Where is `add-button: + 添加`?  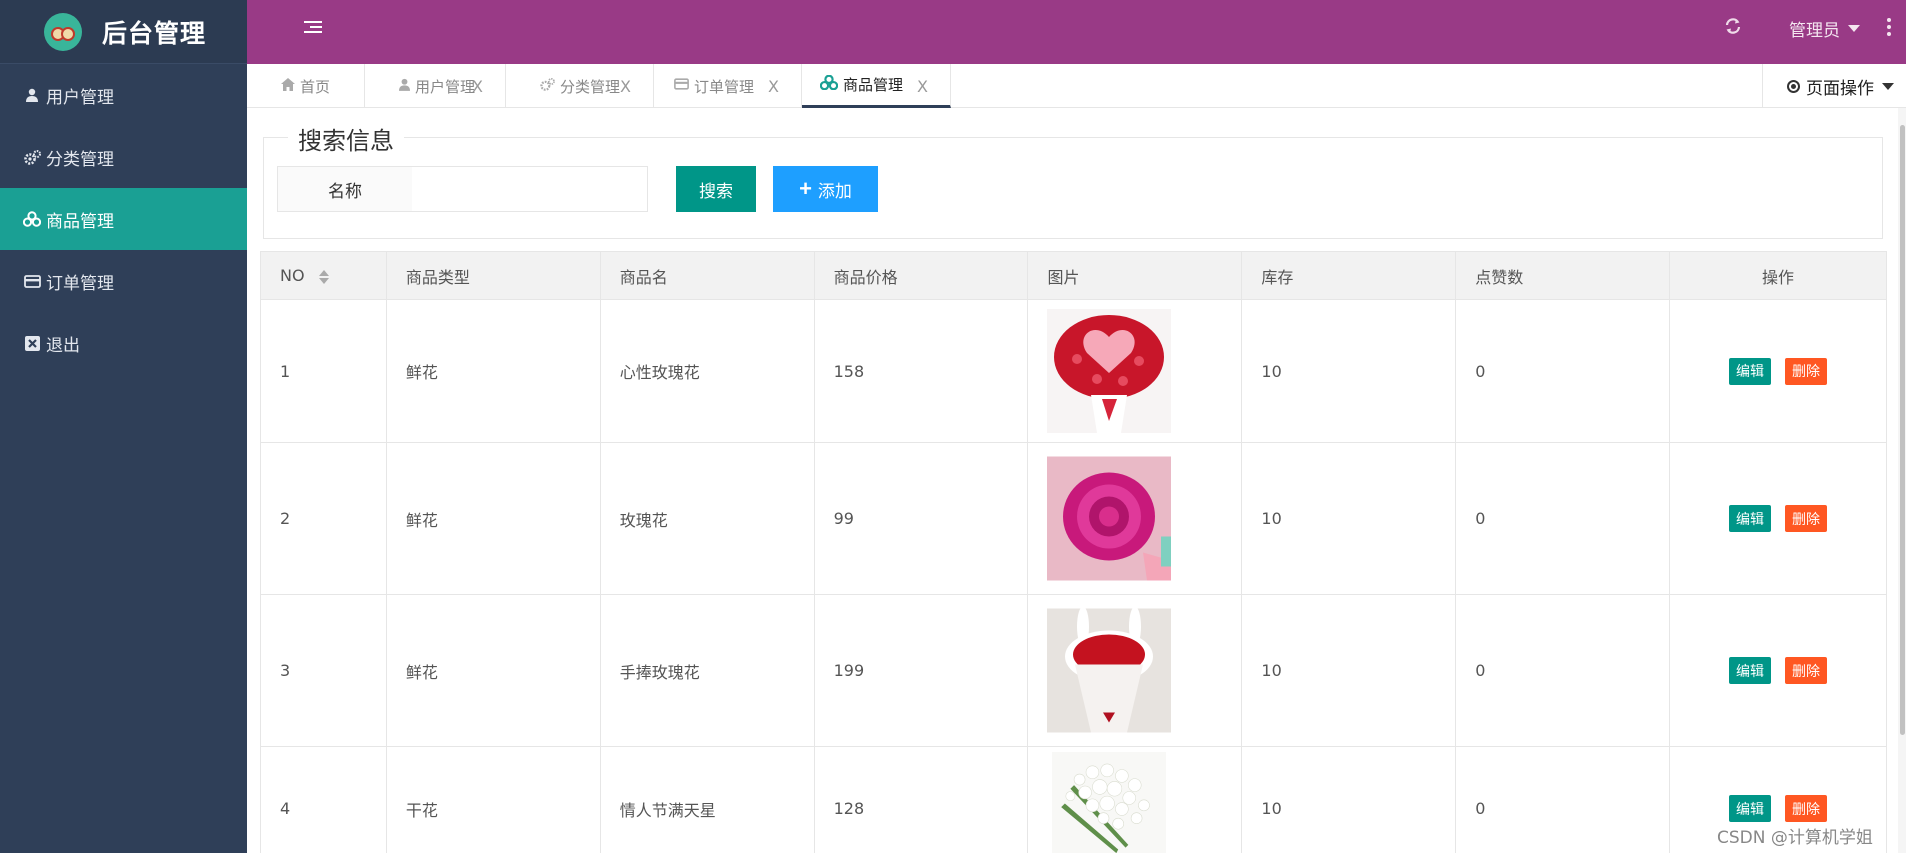 add-button: + 添加 is located at coordinates (825, 189).